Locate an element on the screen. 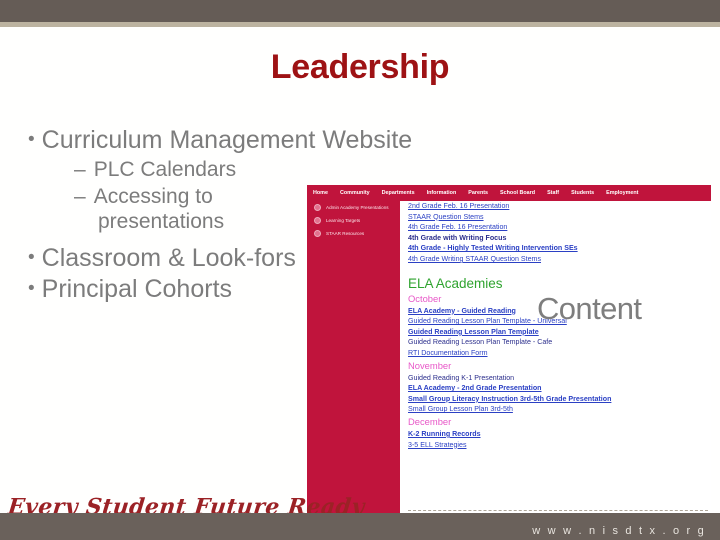  month-heading-november: November is located at coordinates (430, 365).